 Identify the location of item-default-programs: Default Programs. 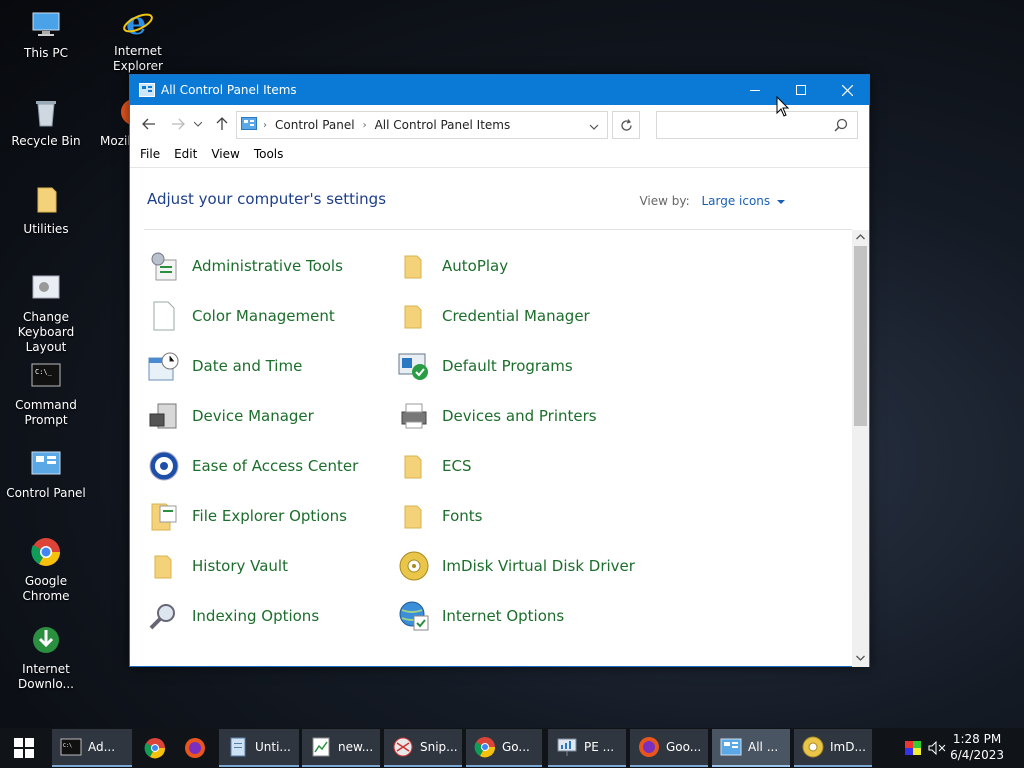
(485, 366).